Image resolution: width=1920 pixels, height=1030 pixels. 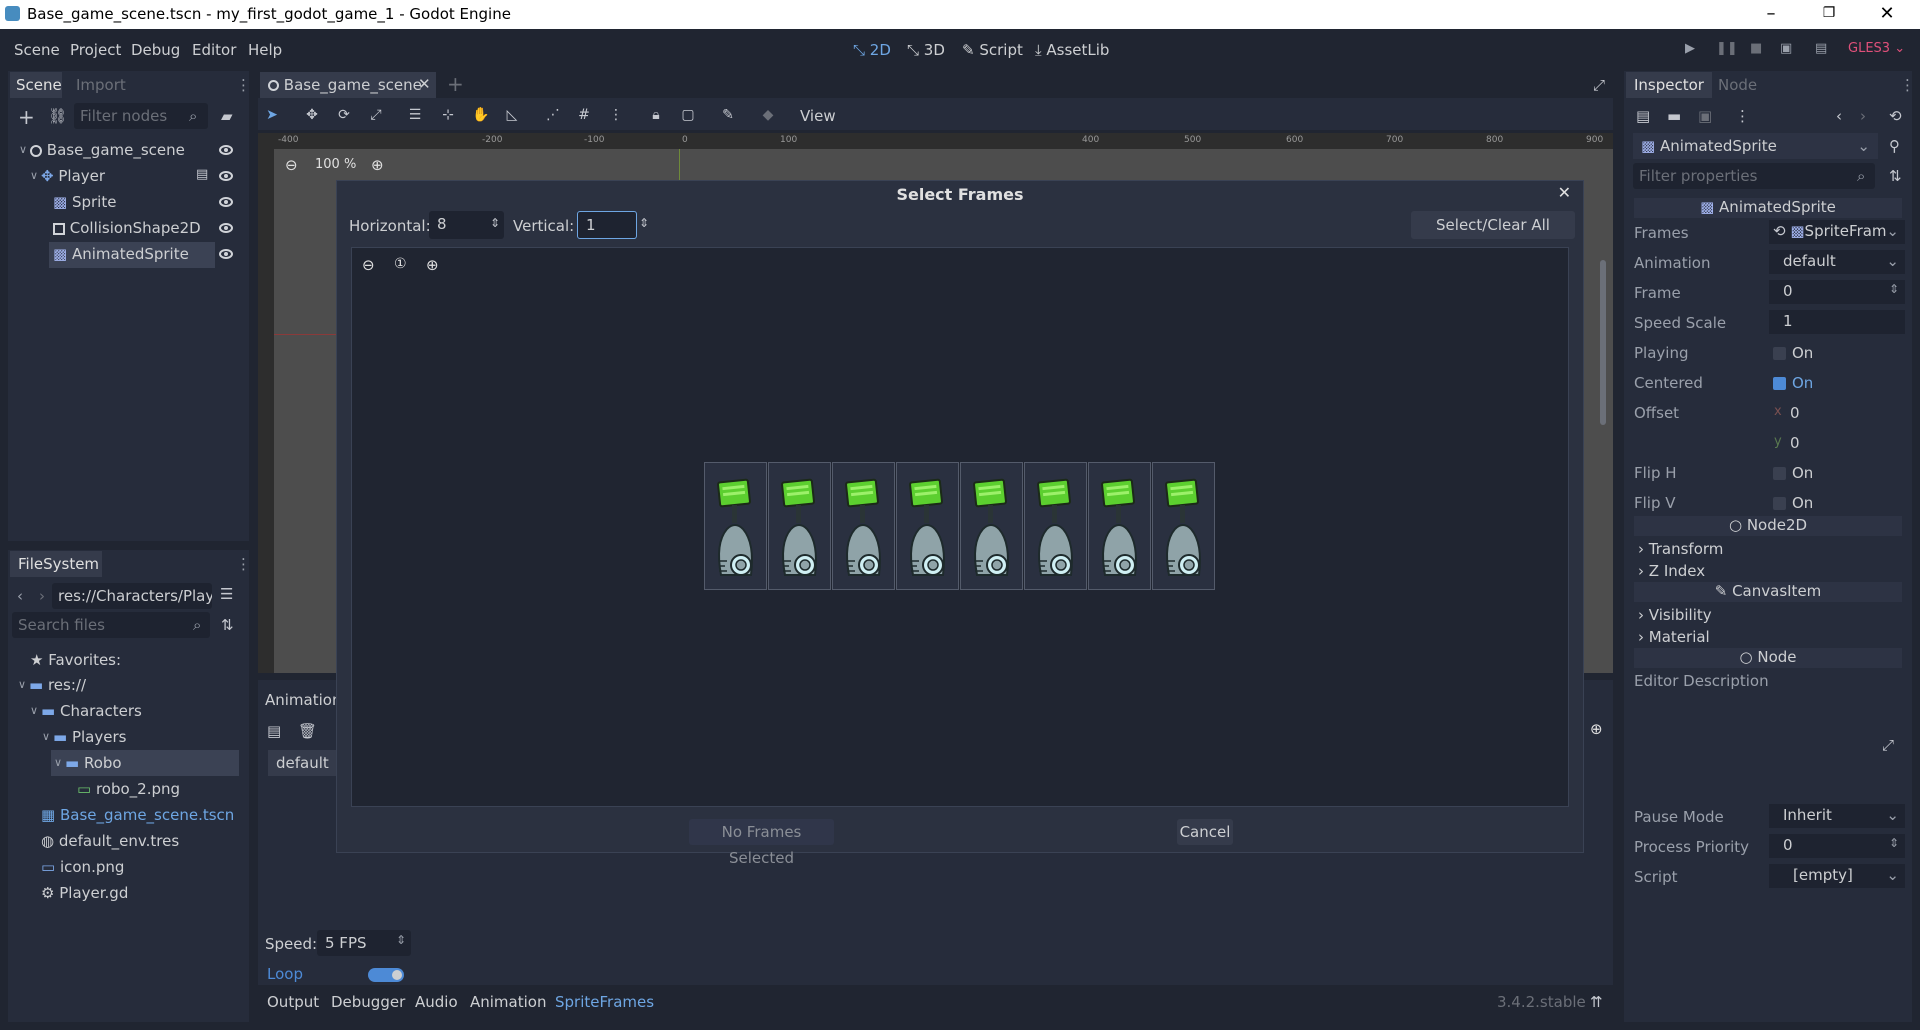 I want to click on pause-icon: ❚❚, so click(x=1727, y=48).